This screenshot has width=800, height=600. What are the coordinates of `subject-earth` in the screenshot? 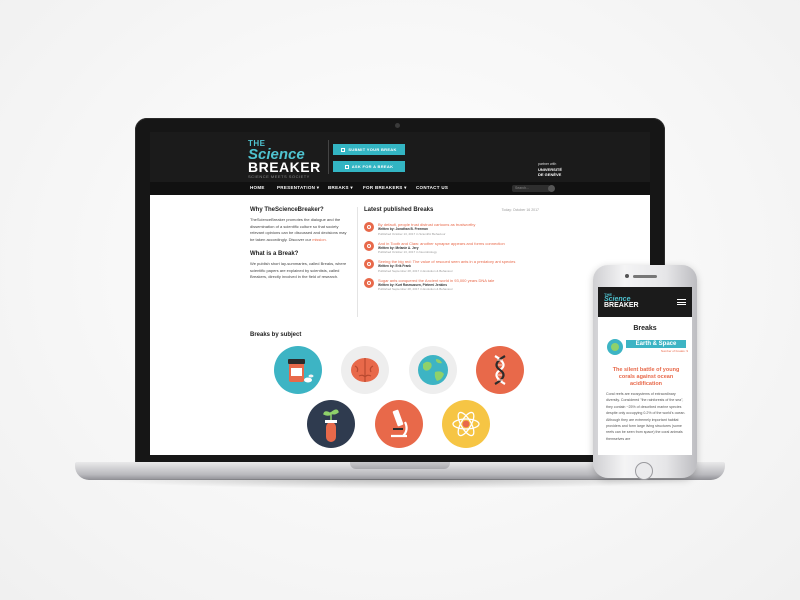 It's located at (433, 370).